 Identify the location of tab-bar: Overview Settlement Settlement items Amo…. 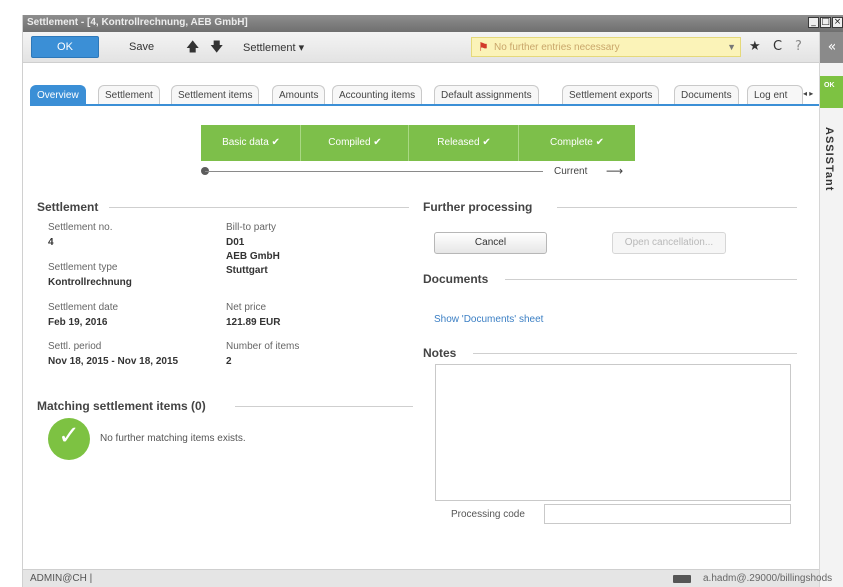
(424, 95).